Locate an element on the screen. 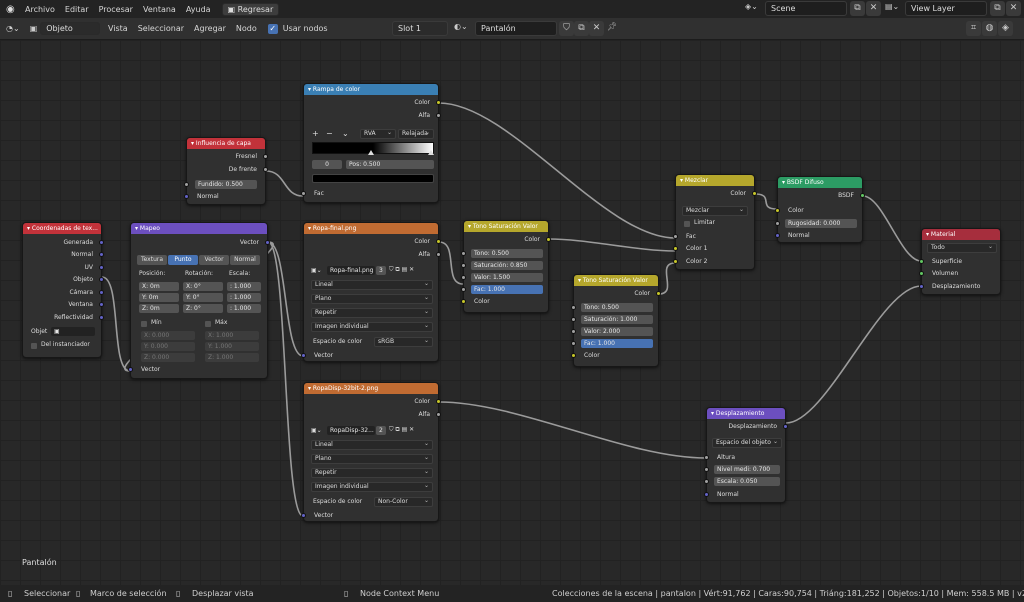  stop-index-field: 0 is located at coordinates (327, 164).